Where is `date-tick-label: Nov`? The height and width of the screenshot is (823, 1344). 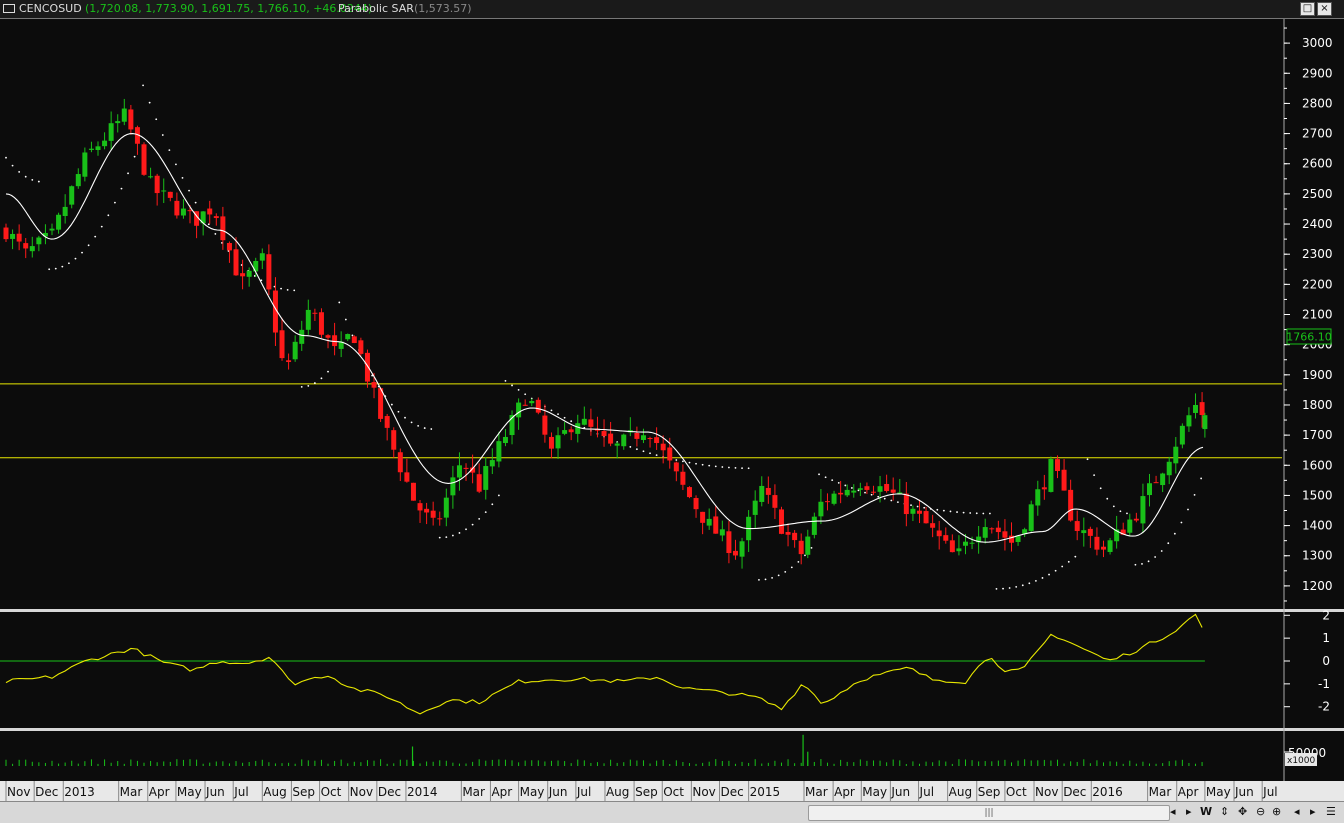 date-tick-label: Nov is located at coordinates (703, 792).